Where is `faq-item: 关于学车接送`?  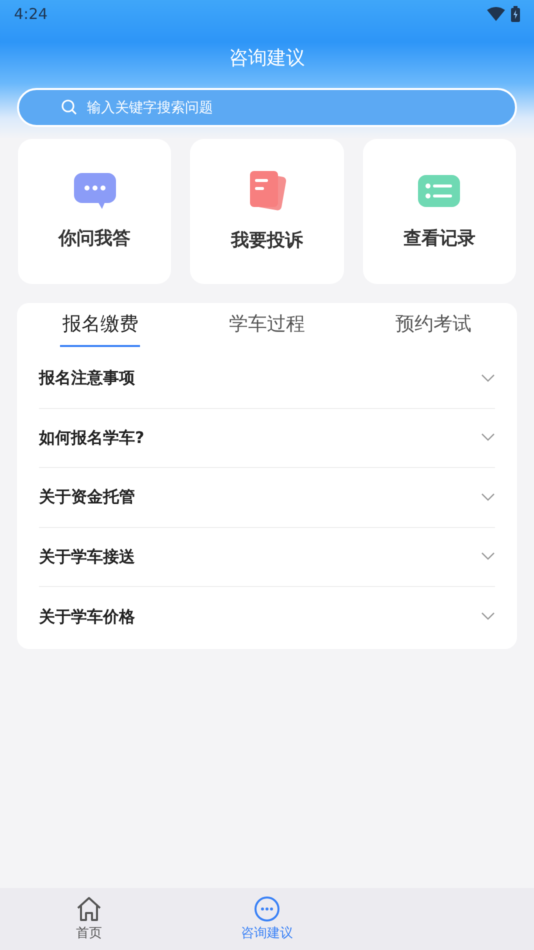
faq-item: 关于学车接送 is located at coordinates (267, 557).